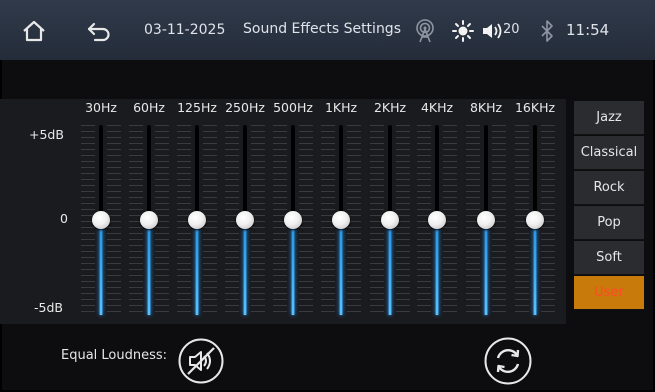 The height and width of the screenshot is (392, 655). I want to click on band-label-500hz: 500Hz, so click(293, 107).